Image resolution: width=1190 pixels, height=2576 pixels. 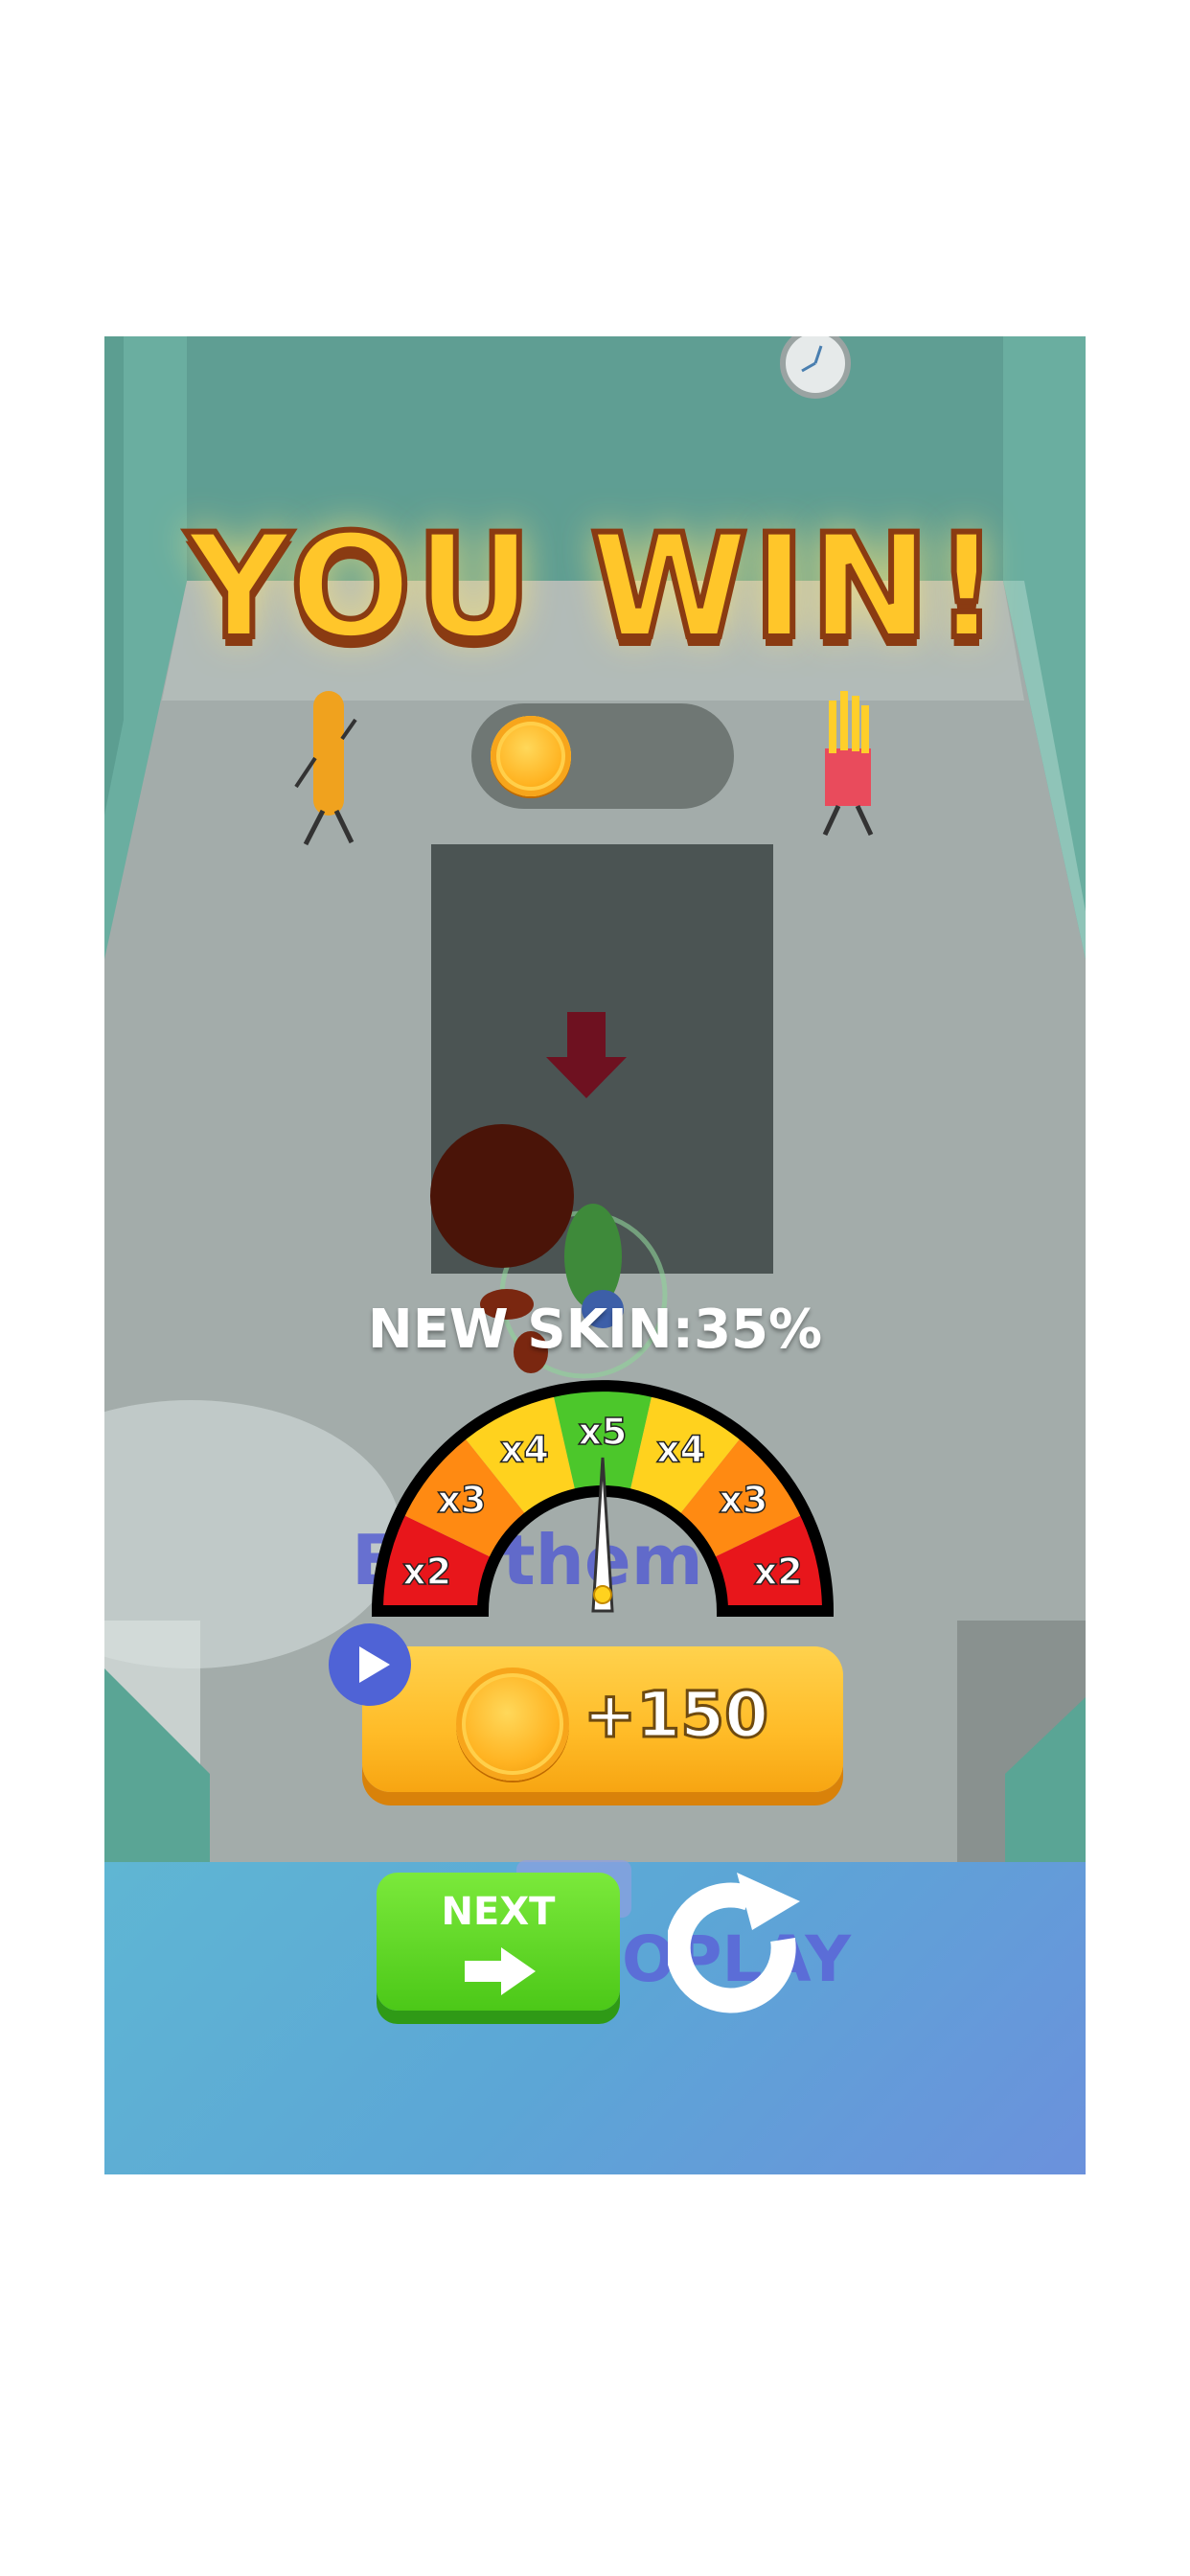 I want to click on you-win-title: YOU WIN!, so click(x=594, y=587).